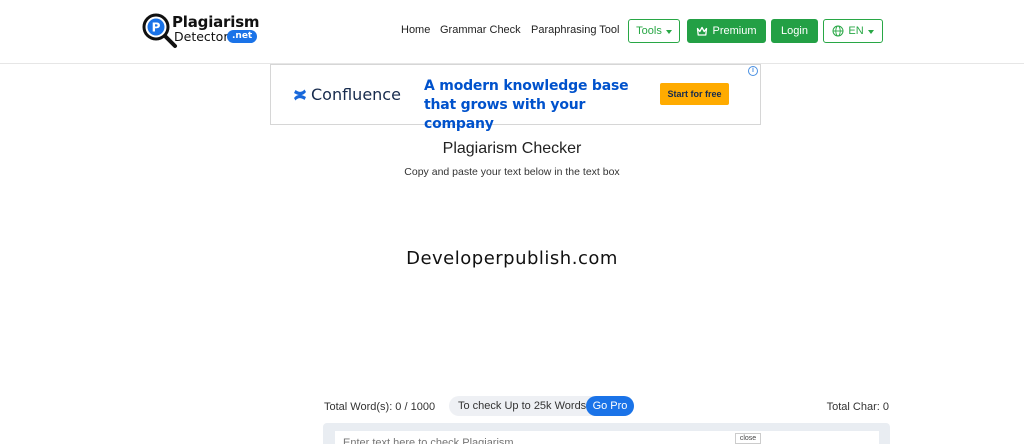 The height and width of the screenshot is (444, 1024). Describe the element at coordinates (649, 31) in the screenshot. I see `tools-label: Tools` at that location.